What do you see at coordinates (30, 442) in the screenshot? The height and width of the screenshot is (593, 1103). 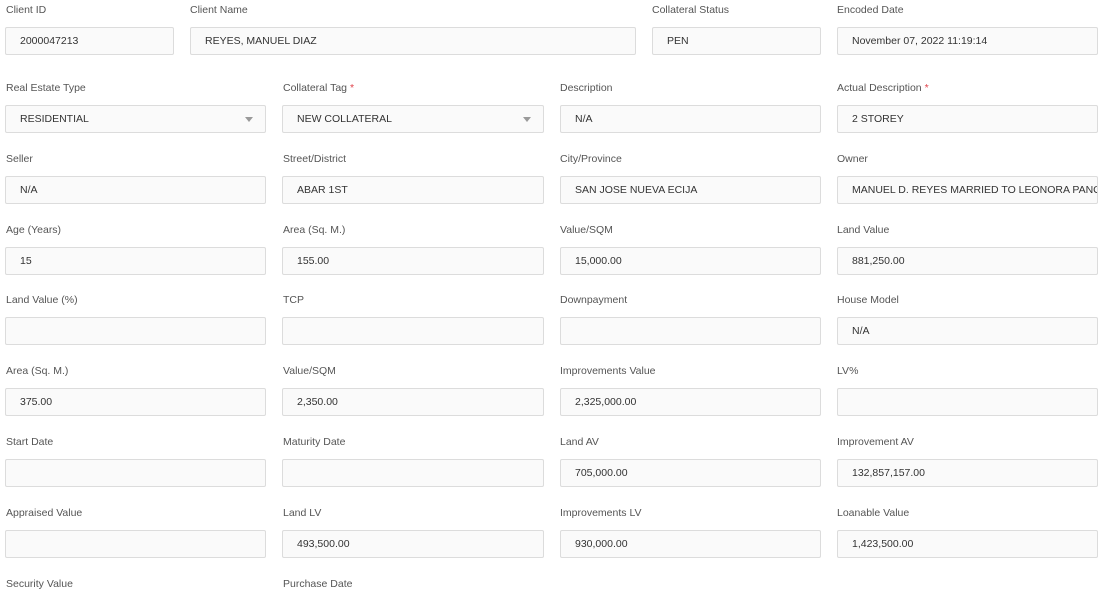 I see `start-date-label: Start Date` at bounding box center [30, 442].